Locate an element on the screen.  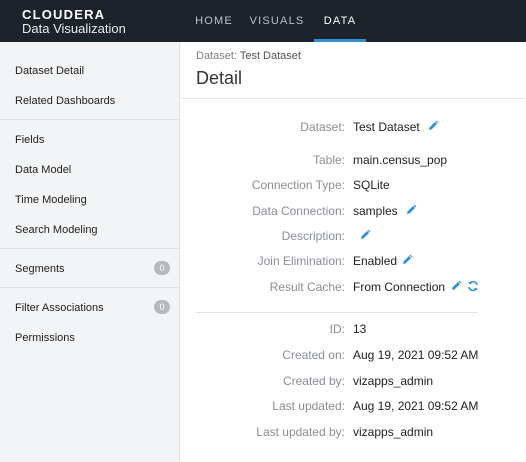
sidebar-item-label: Fields is located at coordinates (30, 140).